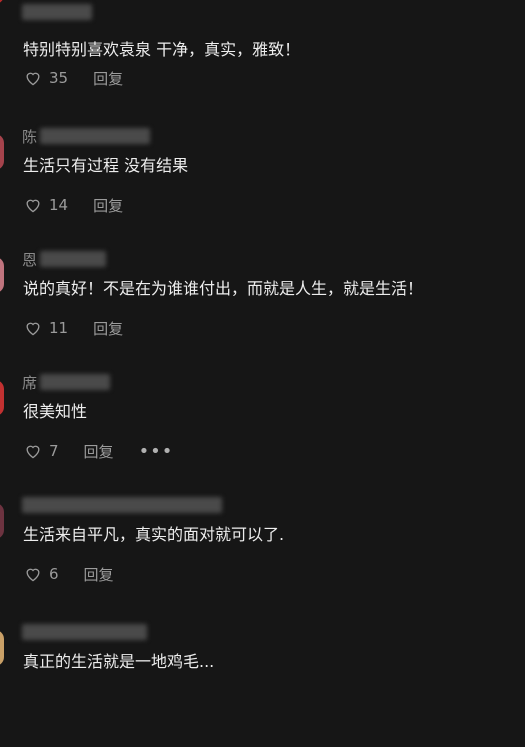 The height and width of the screenshot is (747, 525). I want to click on like-count: 11, so click(59, 328).